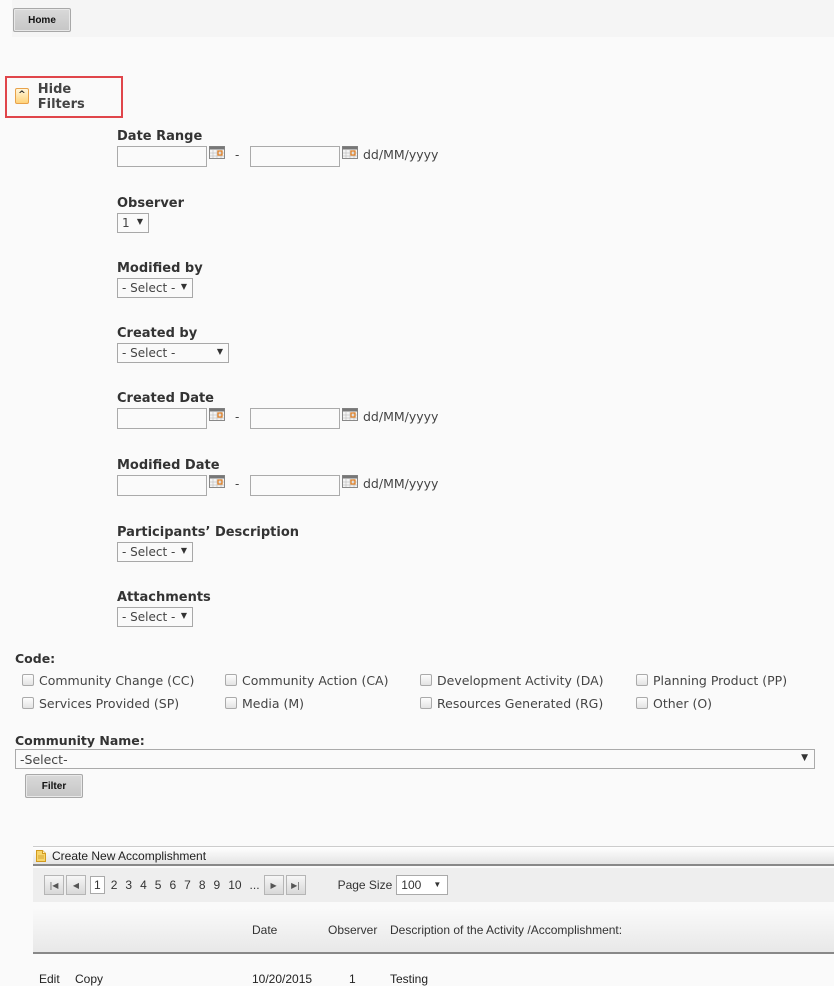 The width and height of the screenshot is (834, 986). I want to click on date-range-to-input, so click(295, 156).